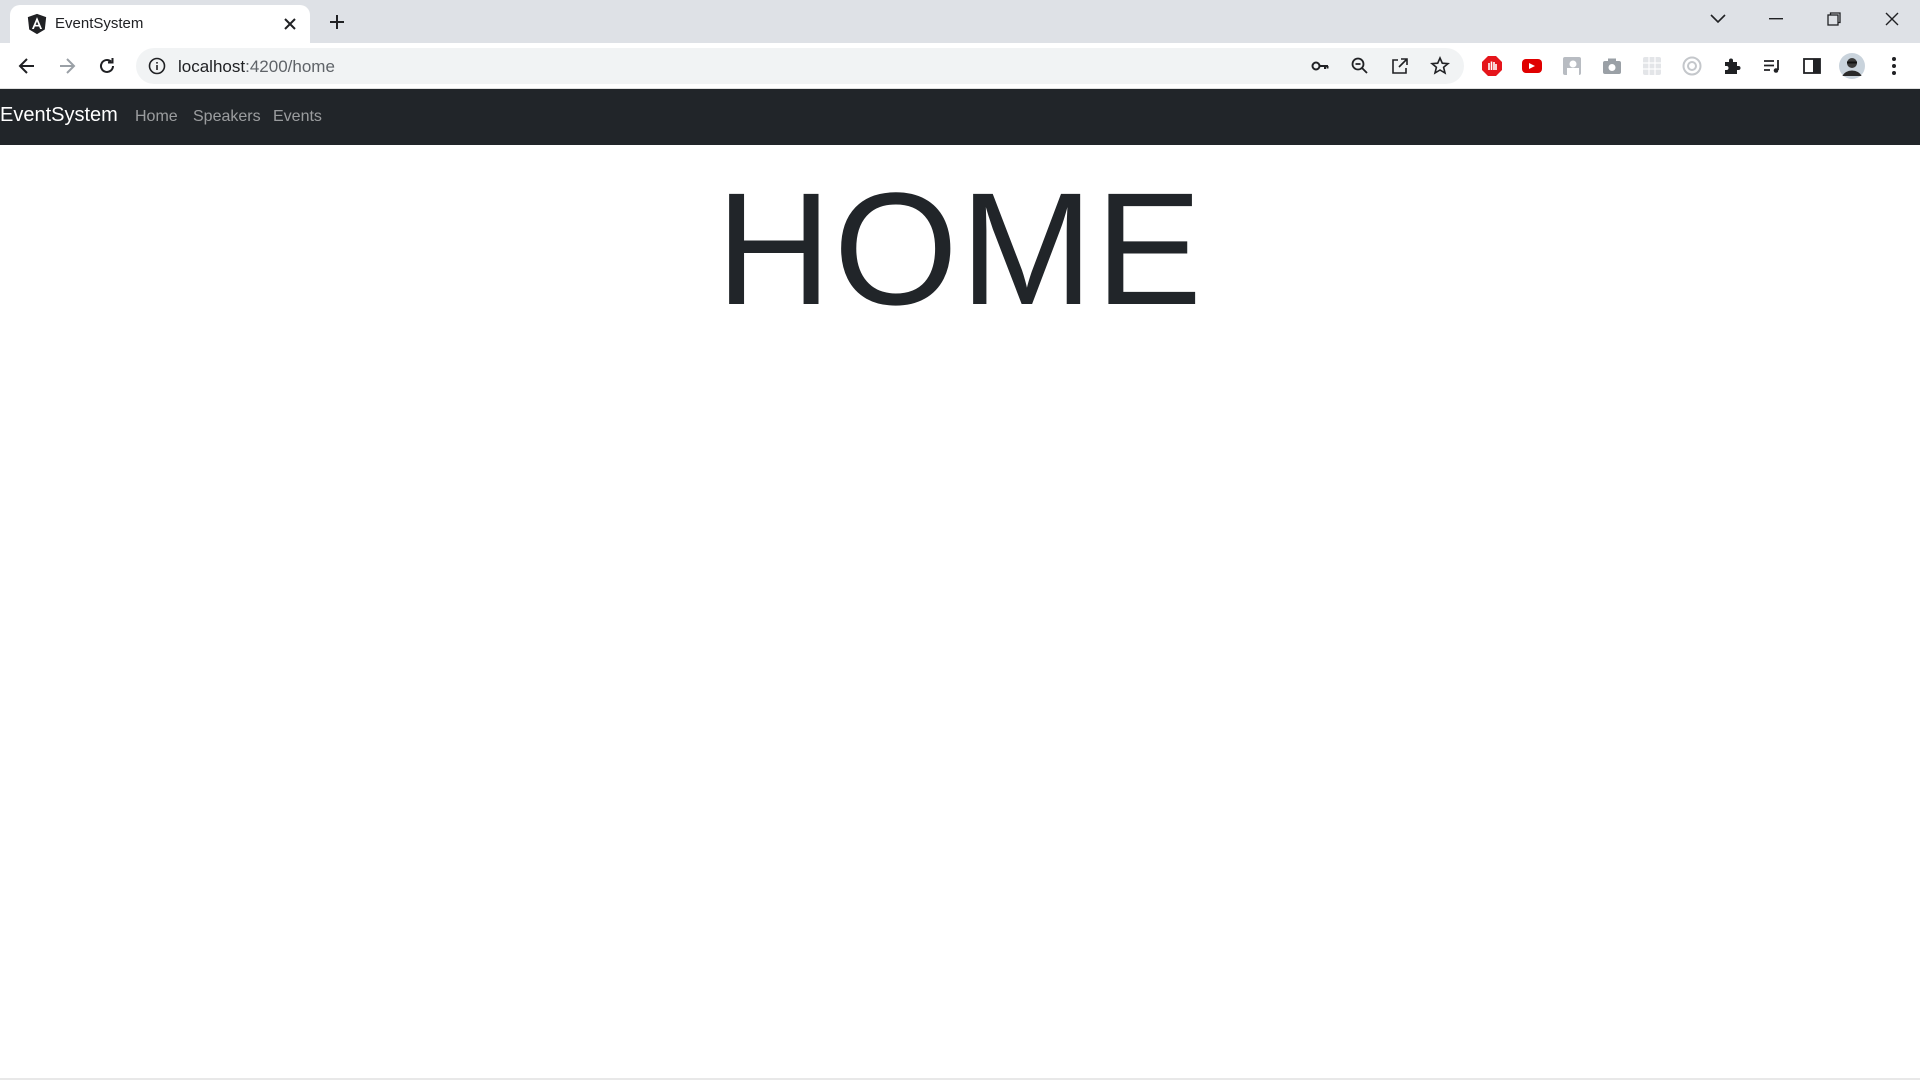 Image resolution: width=1920 pixels, height=1080 pixels. What do you see at coordinates (1772, 66) in the screenshot?
I see `media-playlist-icon` at bounding box center [1772, 66].